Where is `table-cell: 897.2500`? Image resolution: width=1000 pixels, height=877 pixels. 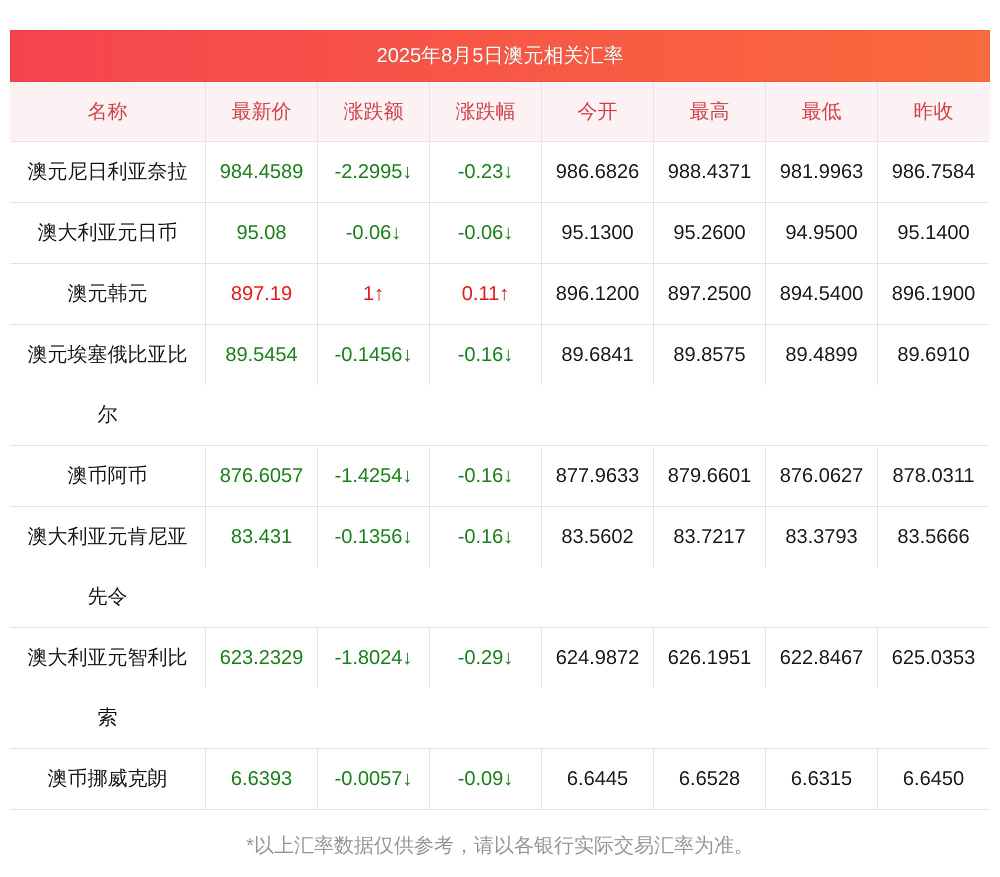 table-cell: 897.2500 is located at coordinates (709, 294).